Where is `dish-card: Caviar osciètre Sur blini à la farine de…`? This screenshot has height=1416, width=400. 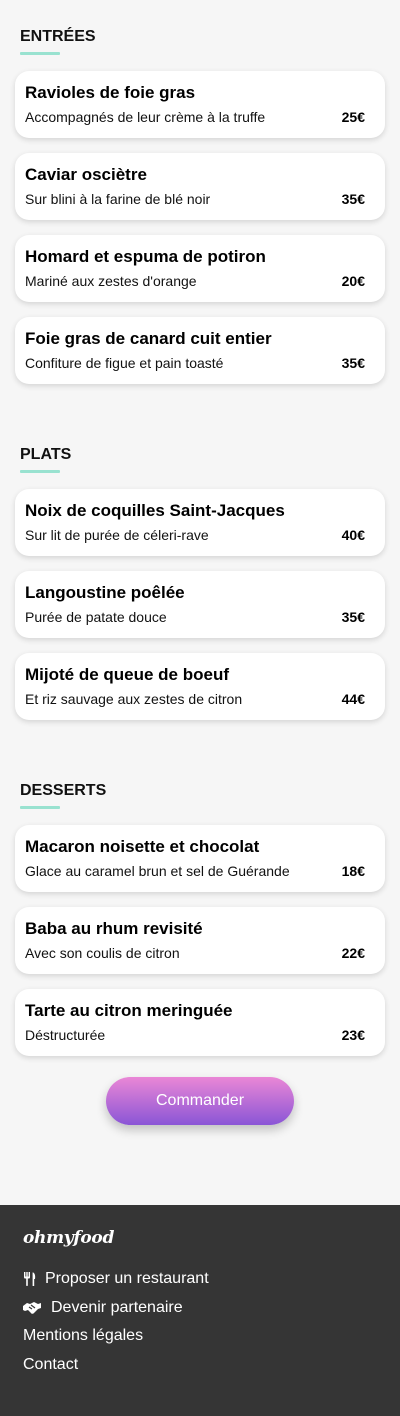
dish-card: Caviar osciètre Sur blini à la farine de… is located at coordinates (200, 186).